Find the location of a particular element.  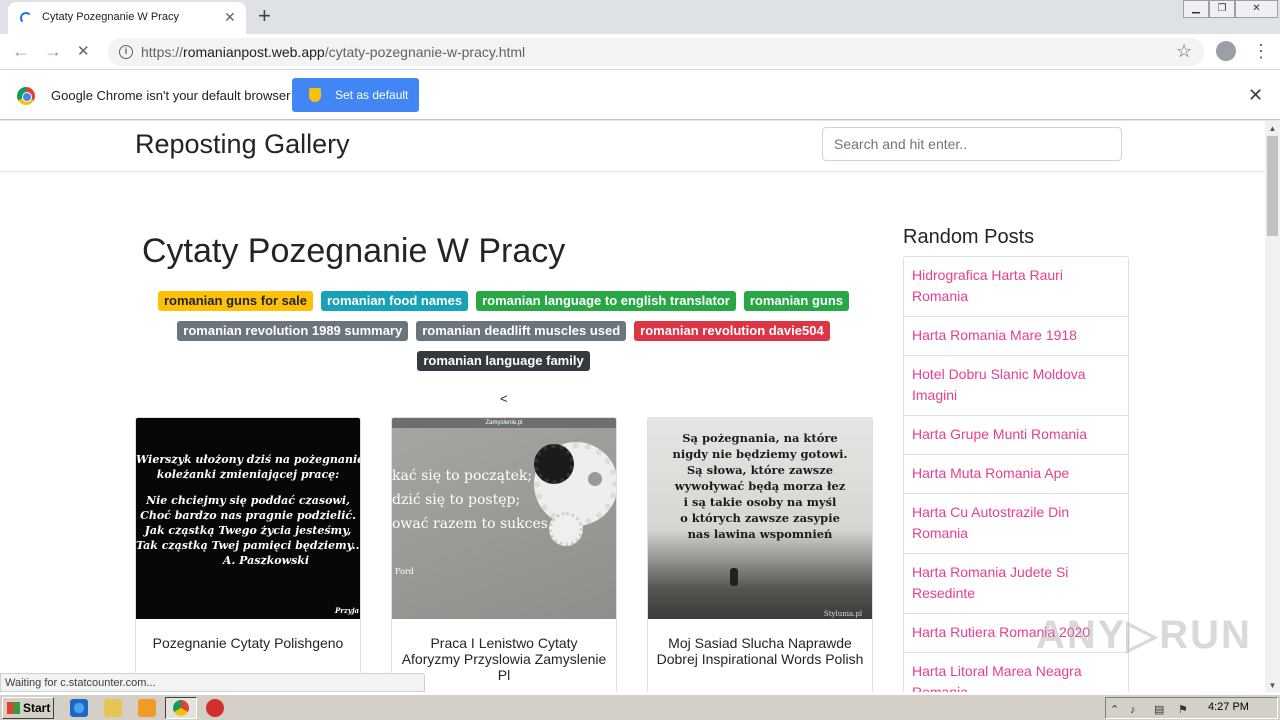

chrome-icon is located at coordinates (181, 708).